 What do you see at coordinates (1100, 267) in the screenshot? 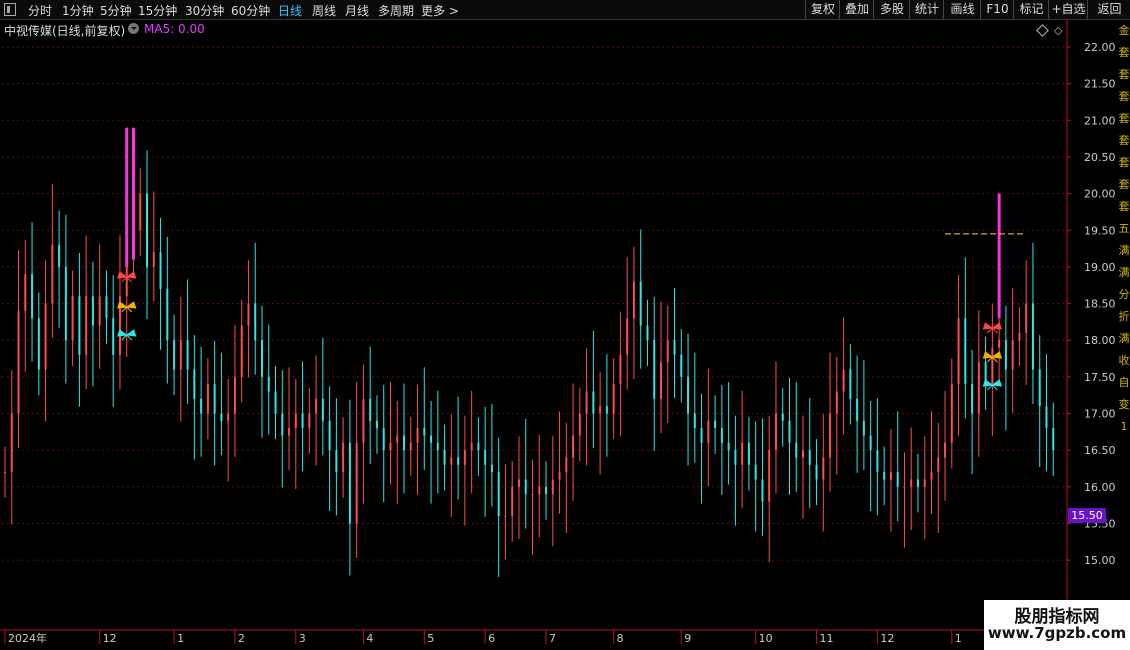
I see `y-tick-label: 19.00` at bounding box center [1100, 267].